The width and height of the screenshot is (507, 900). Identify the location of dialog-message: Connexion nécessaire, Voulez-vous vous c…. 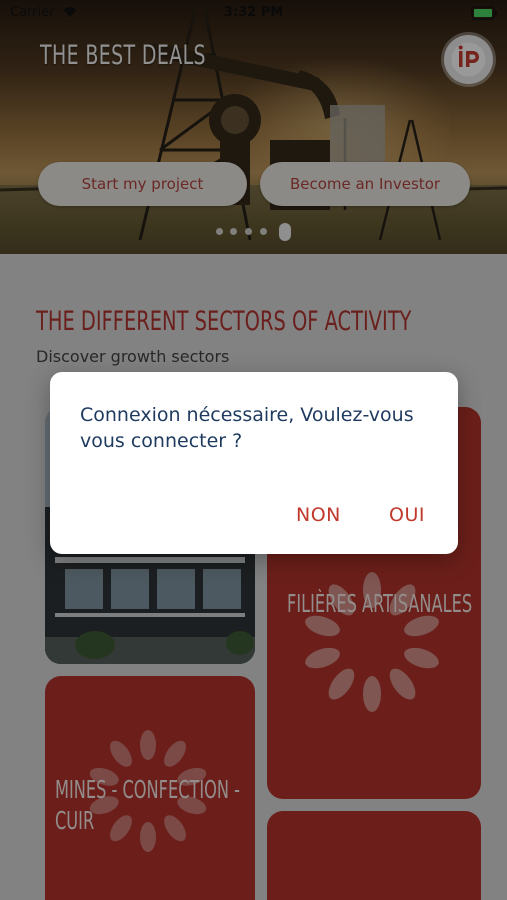
(247, 428).